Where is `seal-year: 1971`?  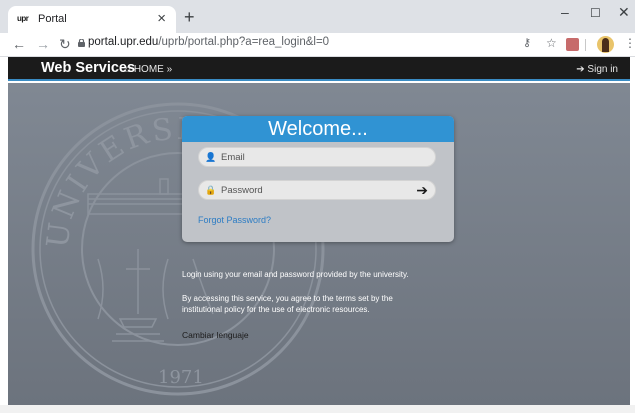 seal-year: 1971 is located at coordinates (181, 377).